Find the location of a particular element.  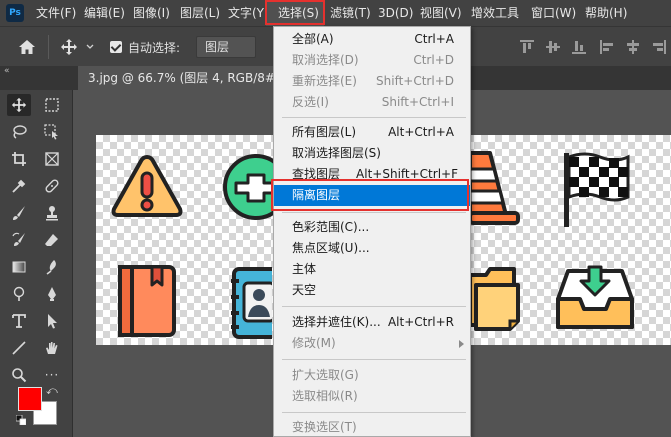

more-tools-icon: ··· is located at coordinates (52, 375).